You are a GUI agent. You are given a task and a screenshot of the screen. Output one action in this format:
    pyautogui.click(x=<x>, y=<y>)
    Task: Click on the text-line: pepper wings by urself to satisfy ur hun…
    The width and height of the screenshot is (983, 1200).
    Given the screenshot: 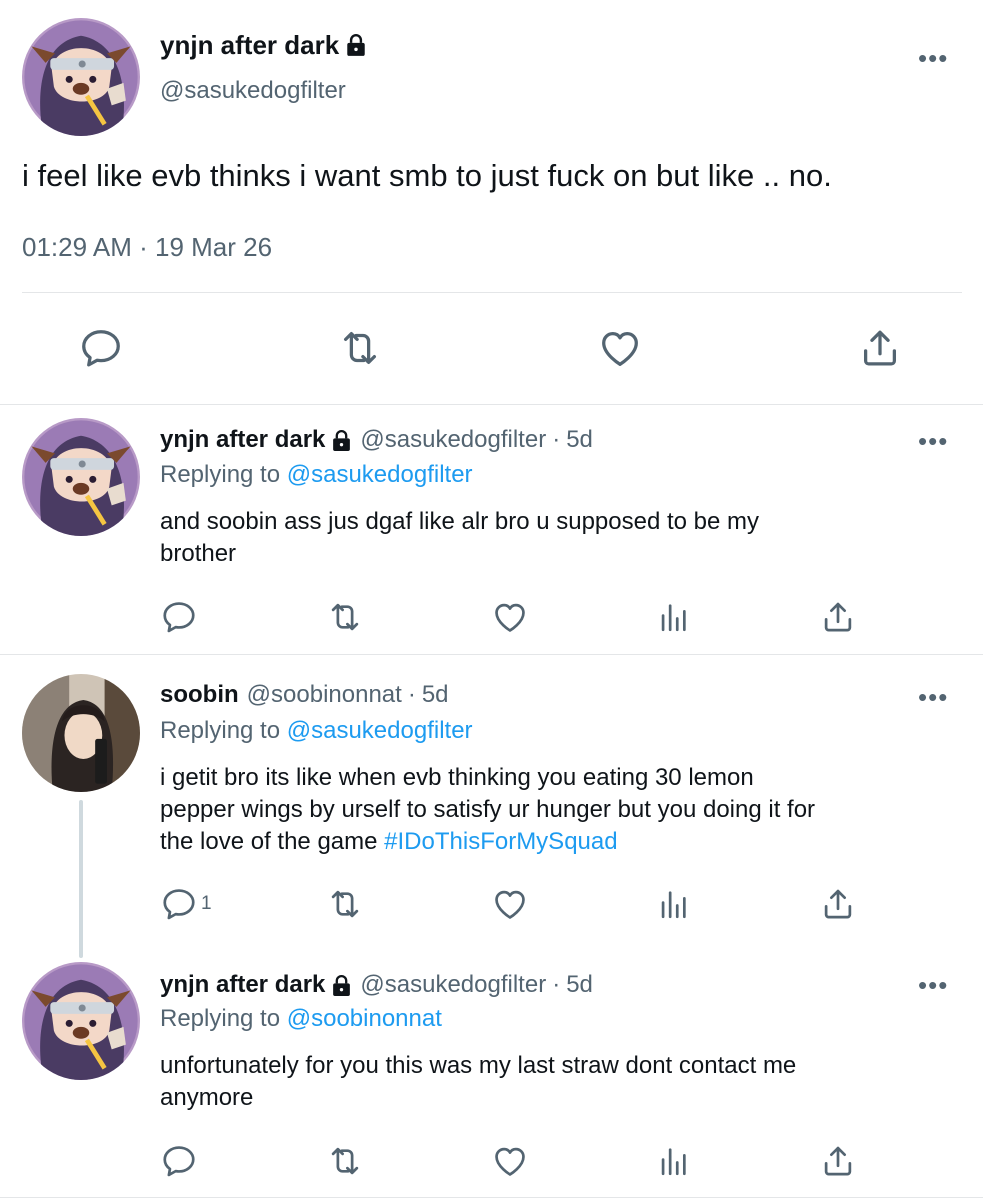 What is the action you would take?
    pyautogui.click(x=488, y=809)
    